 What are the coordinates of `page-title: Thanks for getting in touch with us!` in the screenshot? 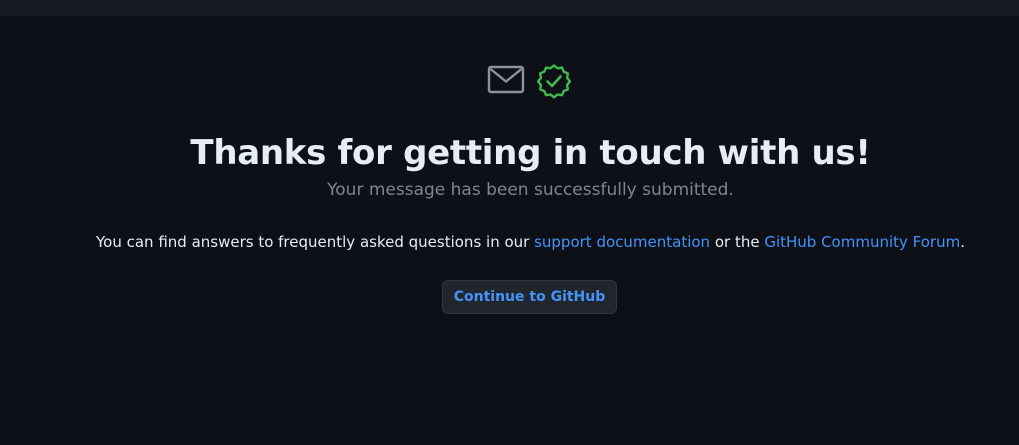 It's located at (530, 153).